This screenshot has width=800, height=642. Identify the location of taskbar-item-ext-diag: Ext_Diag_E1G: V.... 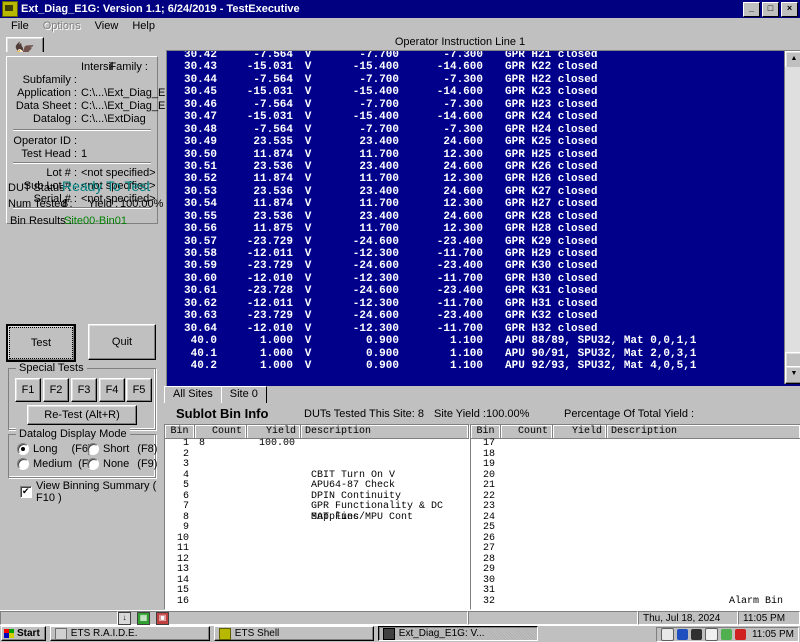
(457, 633).